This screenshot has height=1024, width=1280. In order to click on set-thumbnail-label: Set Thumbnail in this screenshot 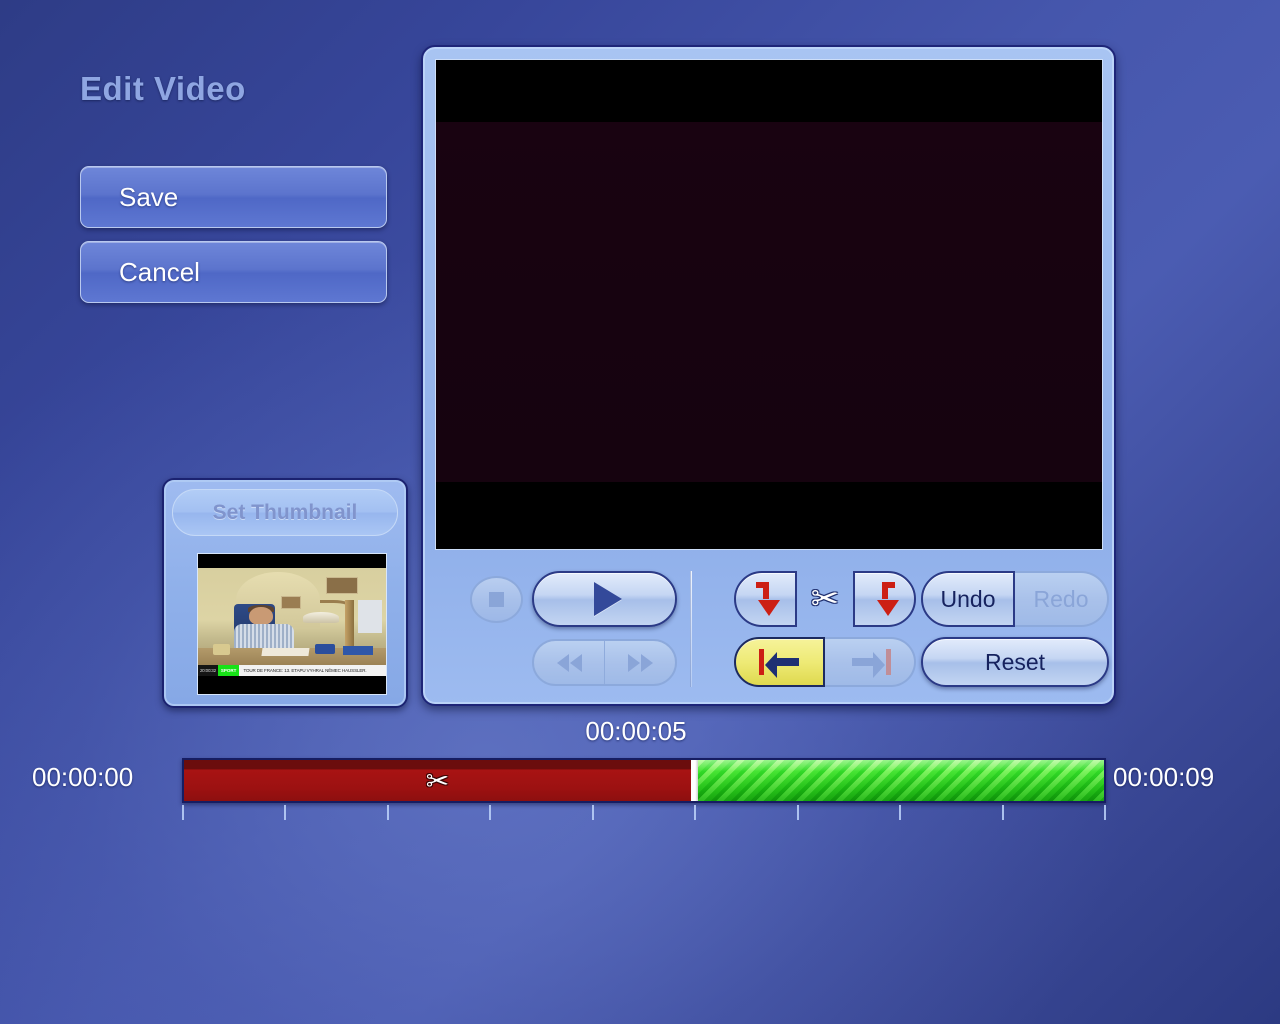, I will do `click(285, 512)`.